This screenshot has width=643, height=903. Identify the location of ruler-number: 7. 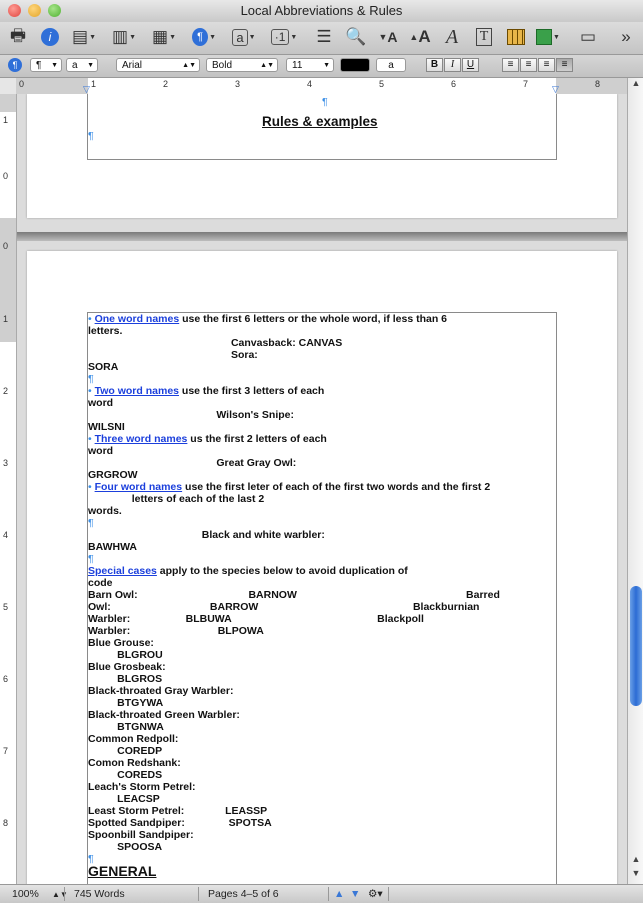
(6, 751).